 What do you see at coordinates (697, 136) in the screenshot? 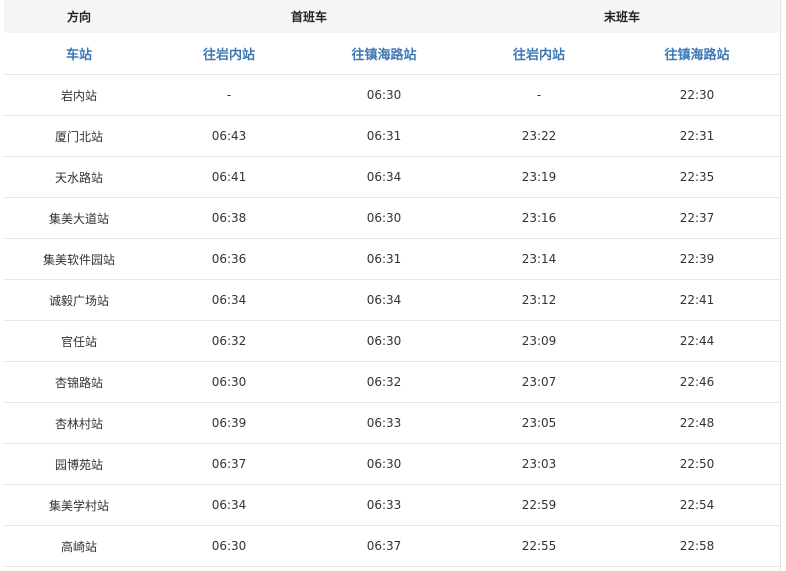
I see `last-to-zhenhailu-cell: 22:31` at bounding box center [697, 136].